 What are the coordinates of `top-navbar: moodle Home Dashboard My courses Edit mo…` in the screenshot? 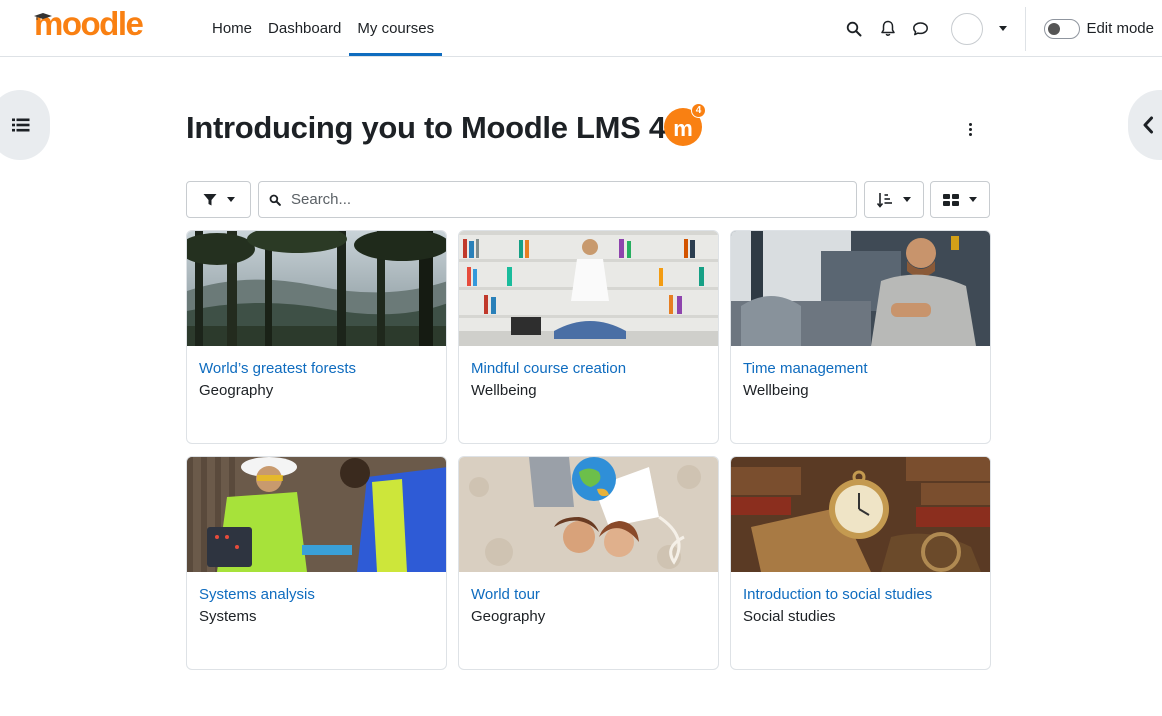 It's located at (581, 28).